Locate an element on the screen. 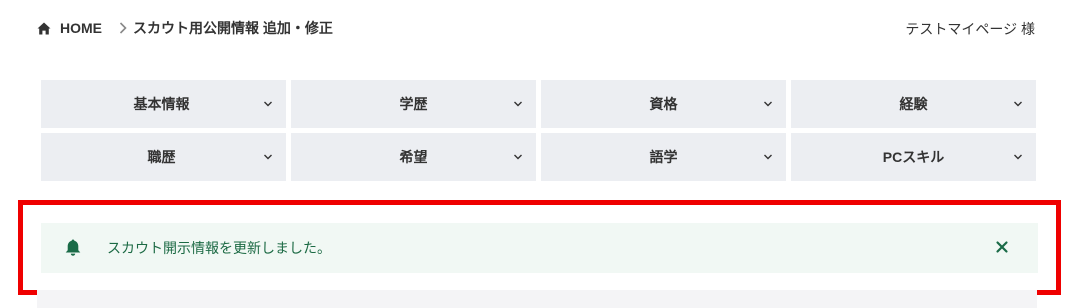 The image size is (1075, 308). nav-item-label: 職歴 is located at coordinates (161, 157).